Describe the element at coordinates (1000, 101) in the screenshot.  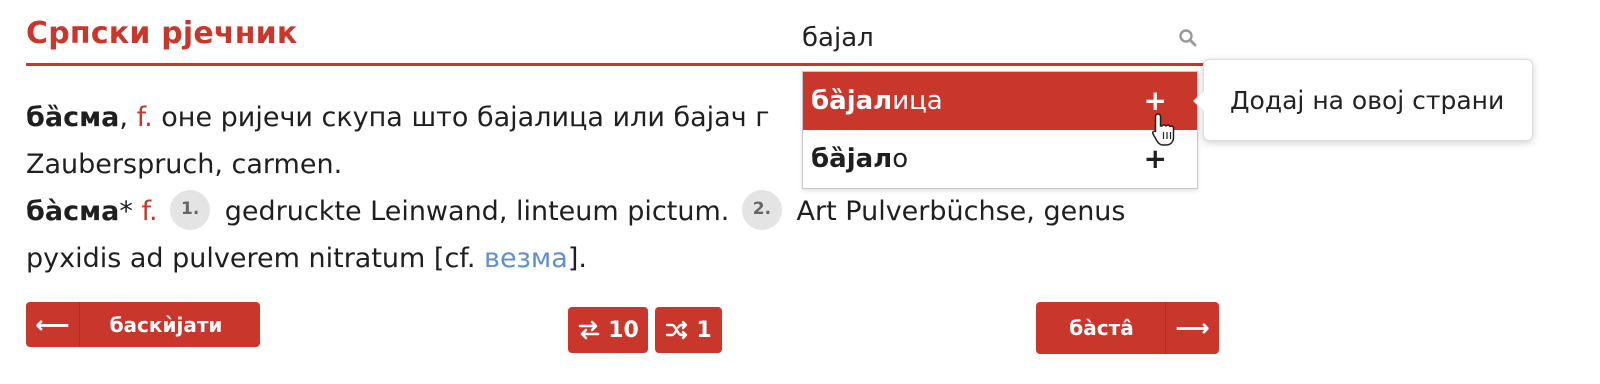
I see `suggestion-item: ба̏јалица +` at that location.